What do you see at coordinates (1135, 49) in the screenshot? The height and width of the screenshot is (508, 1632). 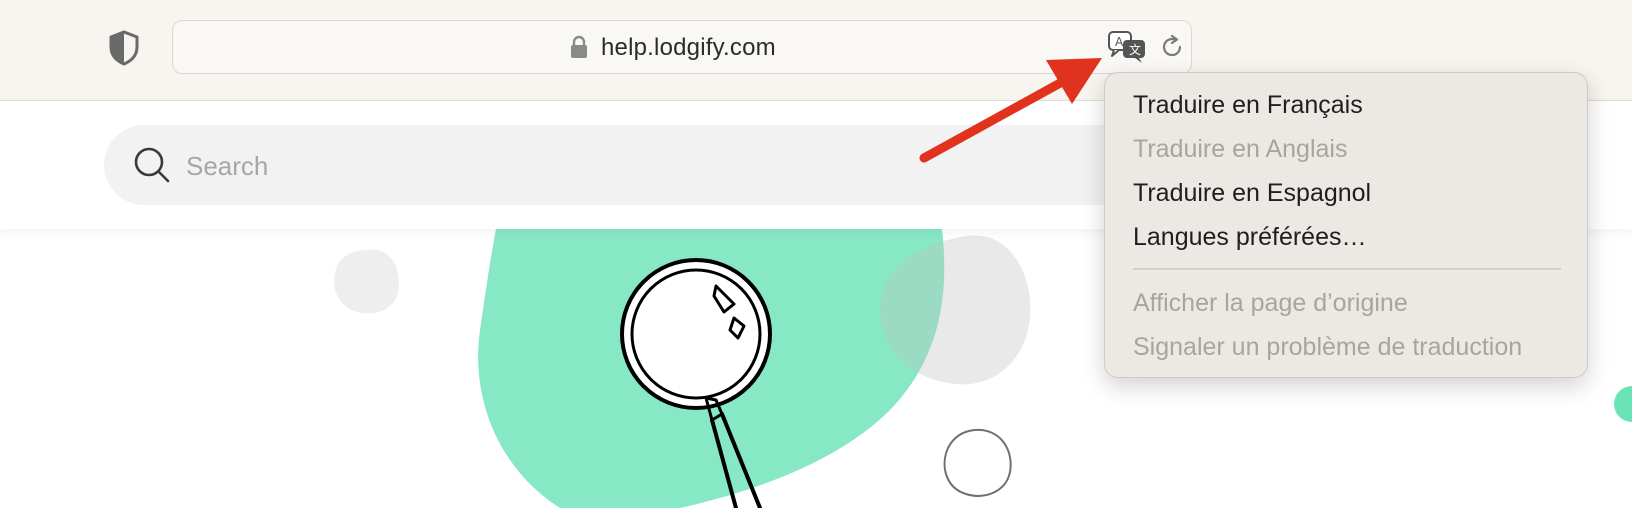 I see `svg-text: 文` at bounding box center [1135, 49].